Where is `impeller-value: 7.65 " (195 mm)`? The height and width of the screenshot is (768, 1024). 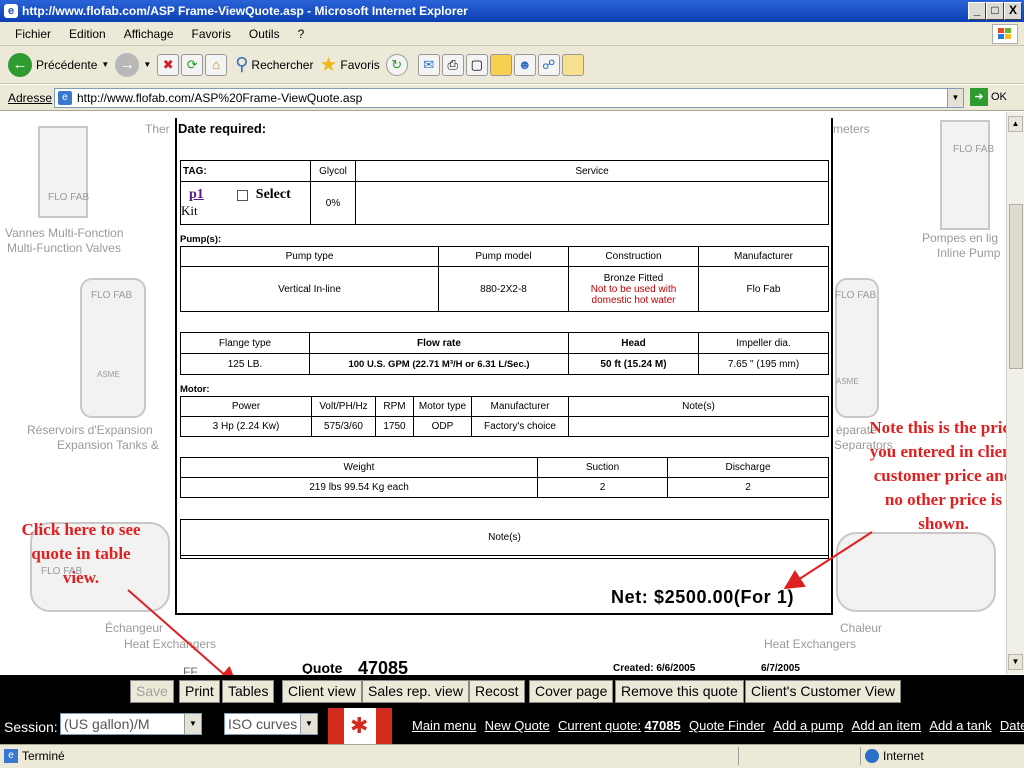
impeller-value: 7.65 " (195 mm) is located at coordinates (763, 364).